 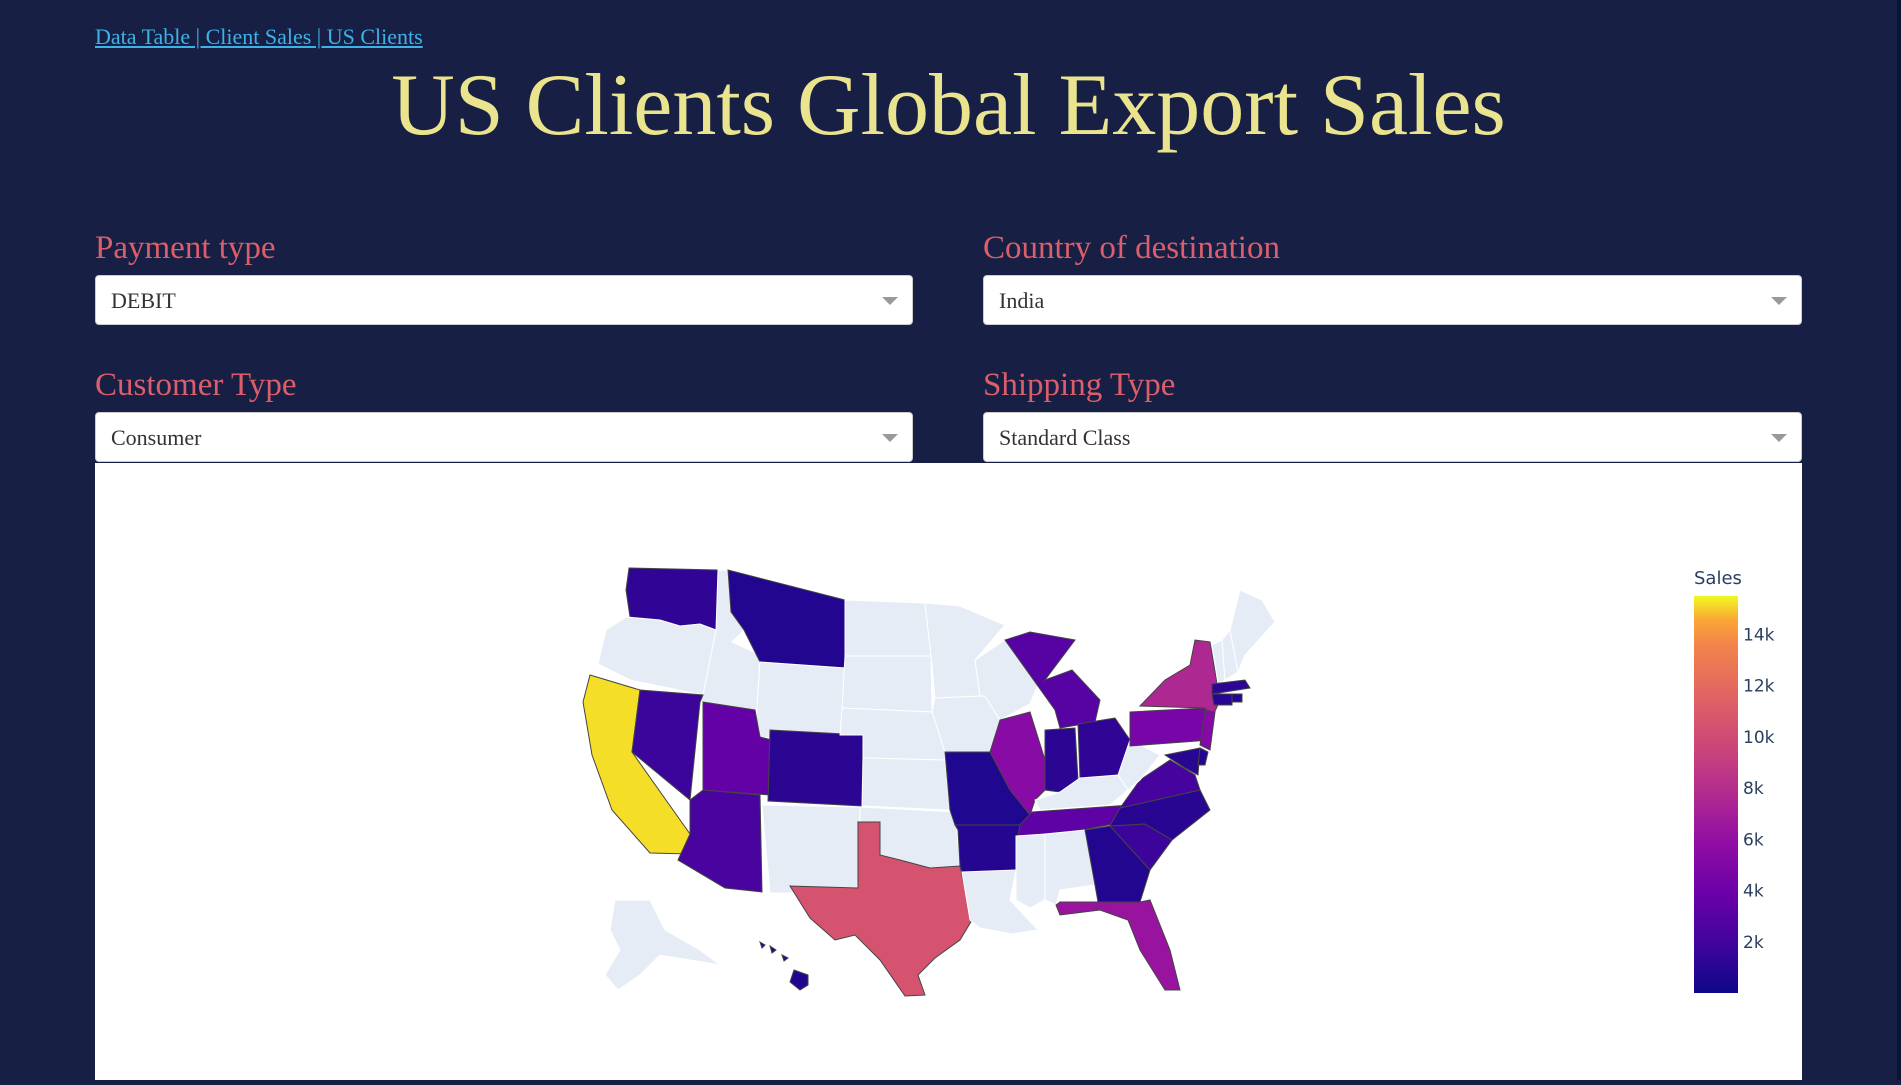 I want to click on shipping-type-label: Shipping Type, so click(x=1079, y=385).